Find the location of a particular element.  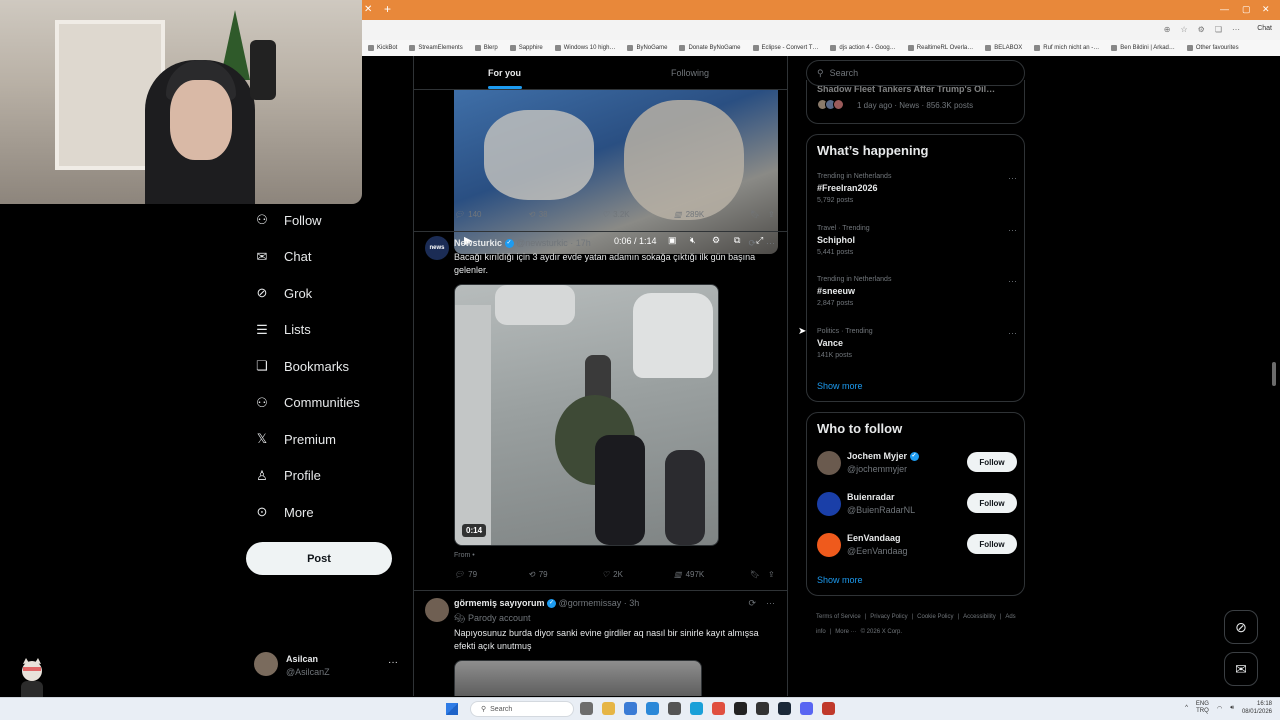

obs-icon is located at coordinates (762, 708).